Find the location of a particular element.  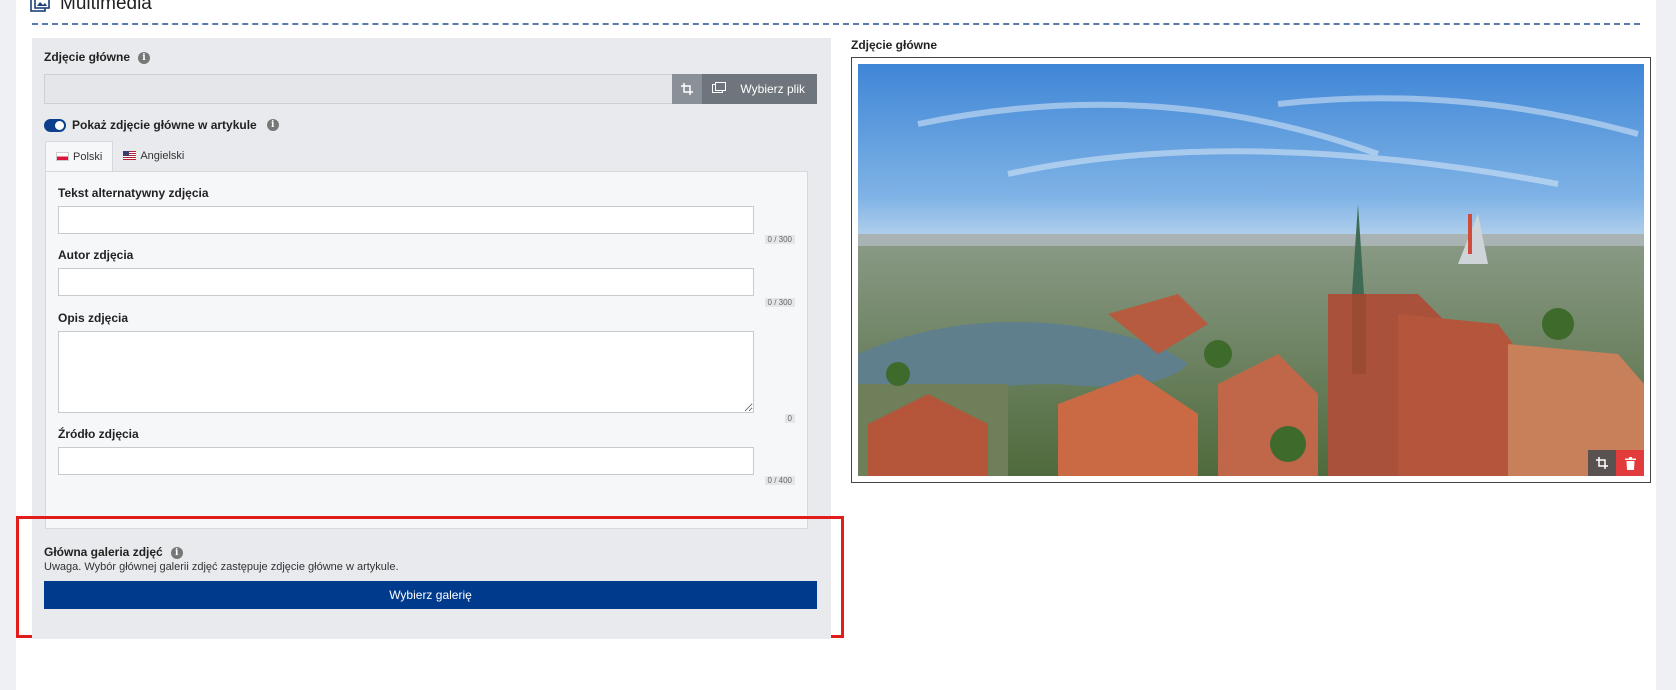

description-textarea is located at coordinates (406, 372).